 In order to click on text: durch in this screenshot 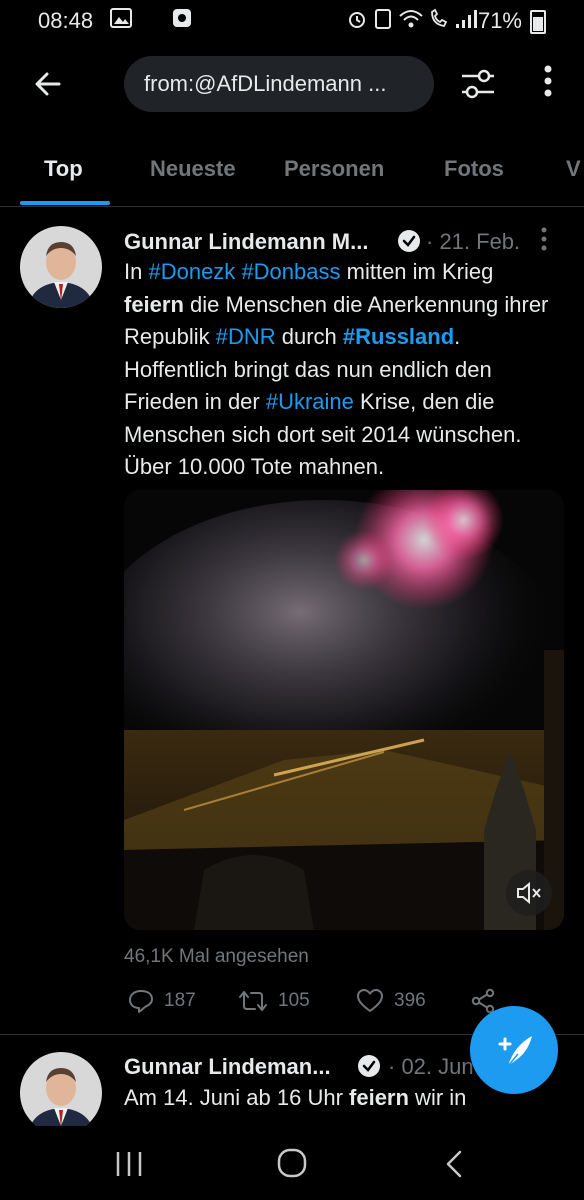, I will do `click(309, 336)`.